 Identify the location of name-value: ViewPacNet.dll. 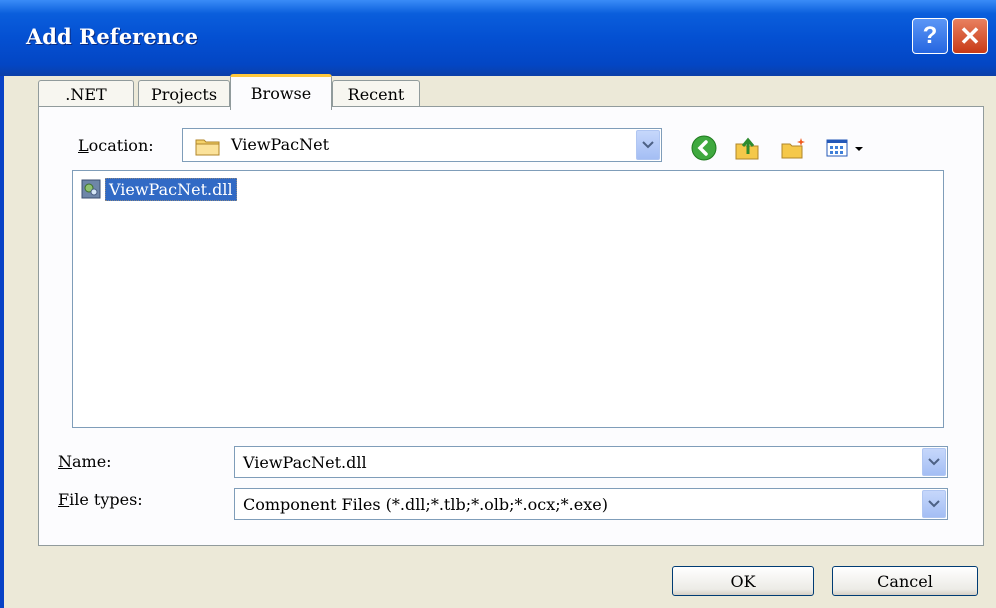
(305, 462).